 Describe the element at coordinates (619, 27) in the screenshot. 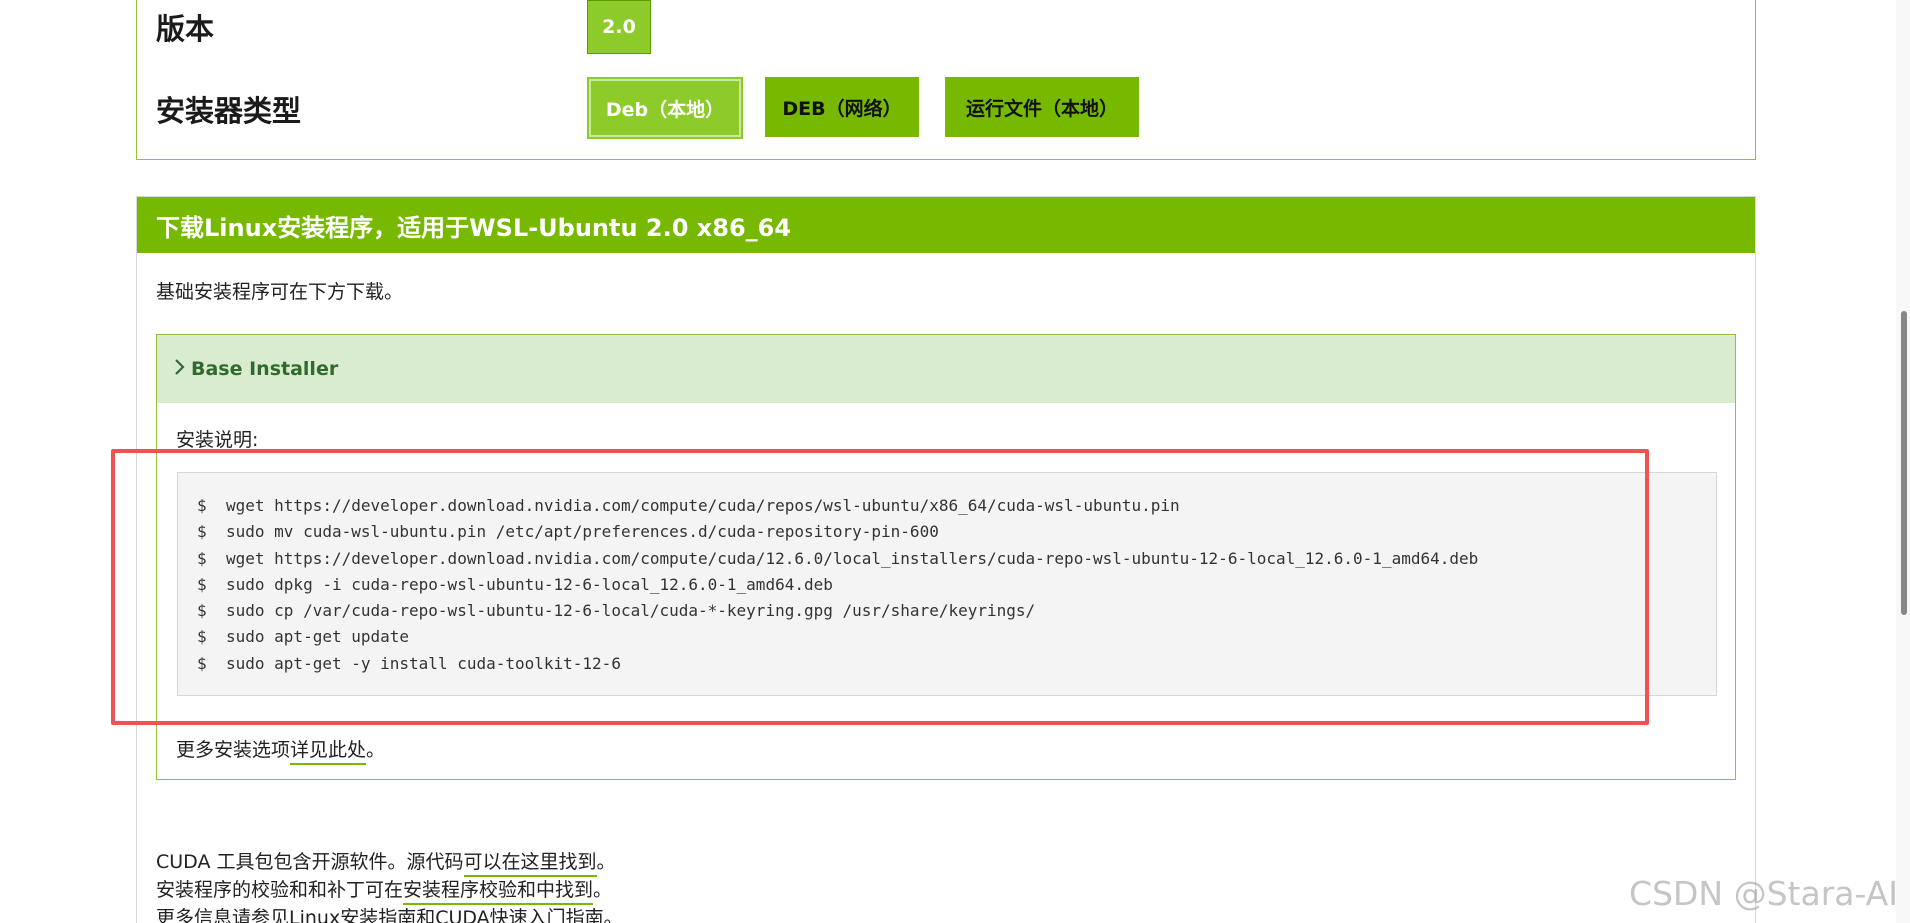

I see `version-option-2-0: 2.0` at that location.